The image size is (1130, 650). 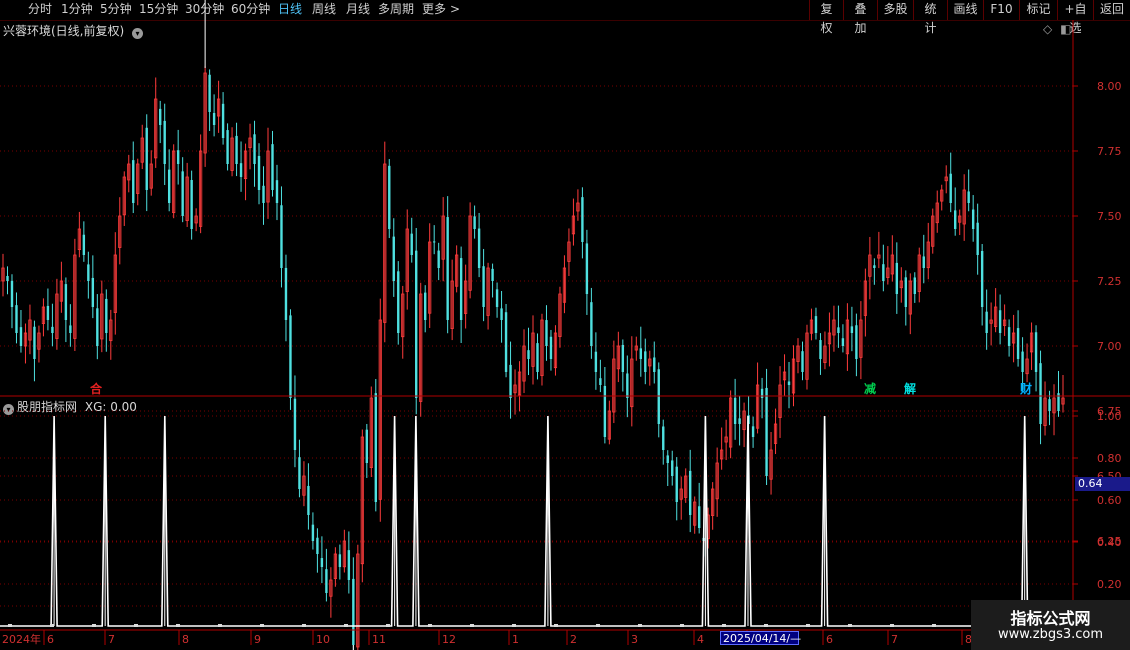 I want to click on ind-tick-label-2: 0.60, so click(x=1109, y=500).